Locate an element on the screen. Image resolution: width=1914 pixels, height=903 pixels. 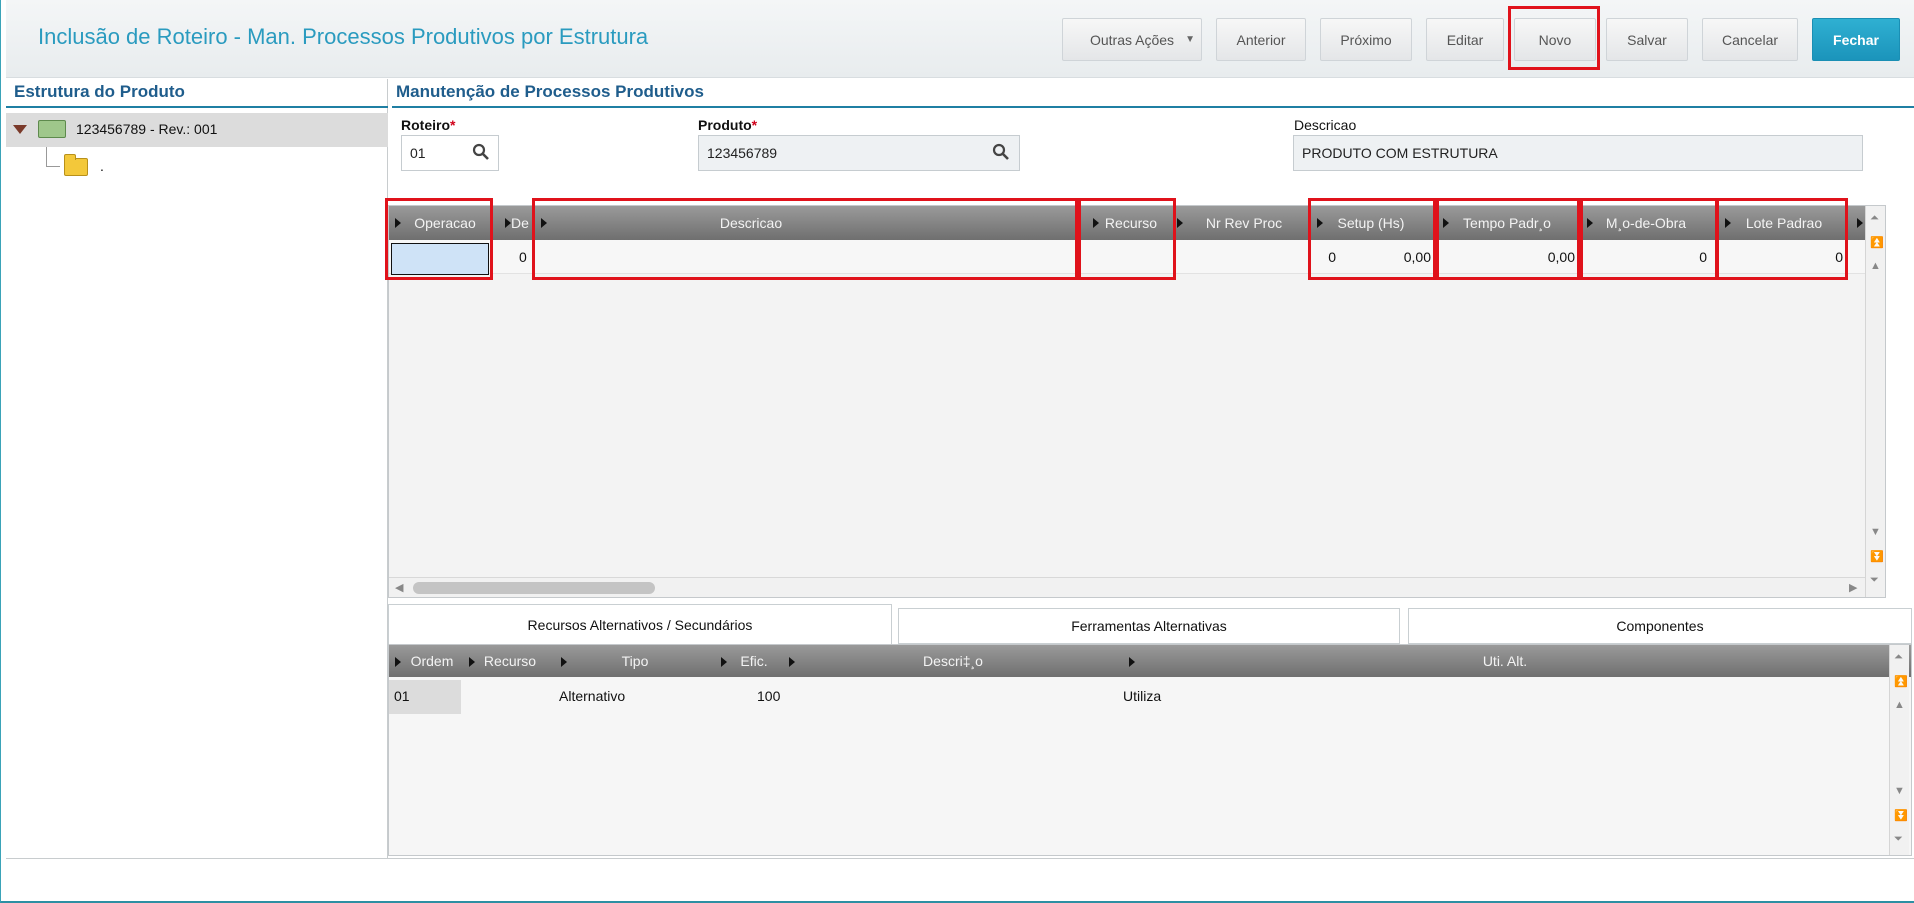
cell-mao-de-obra: 0 is located at coordinates (1664, 257).